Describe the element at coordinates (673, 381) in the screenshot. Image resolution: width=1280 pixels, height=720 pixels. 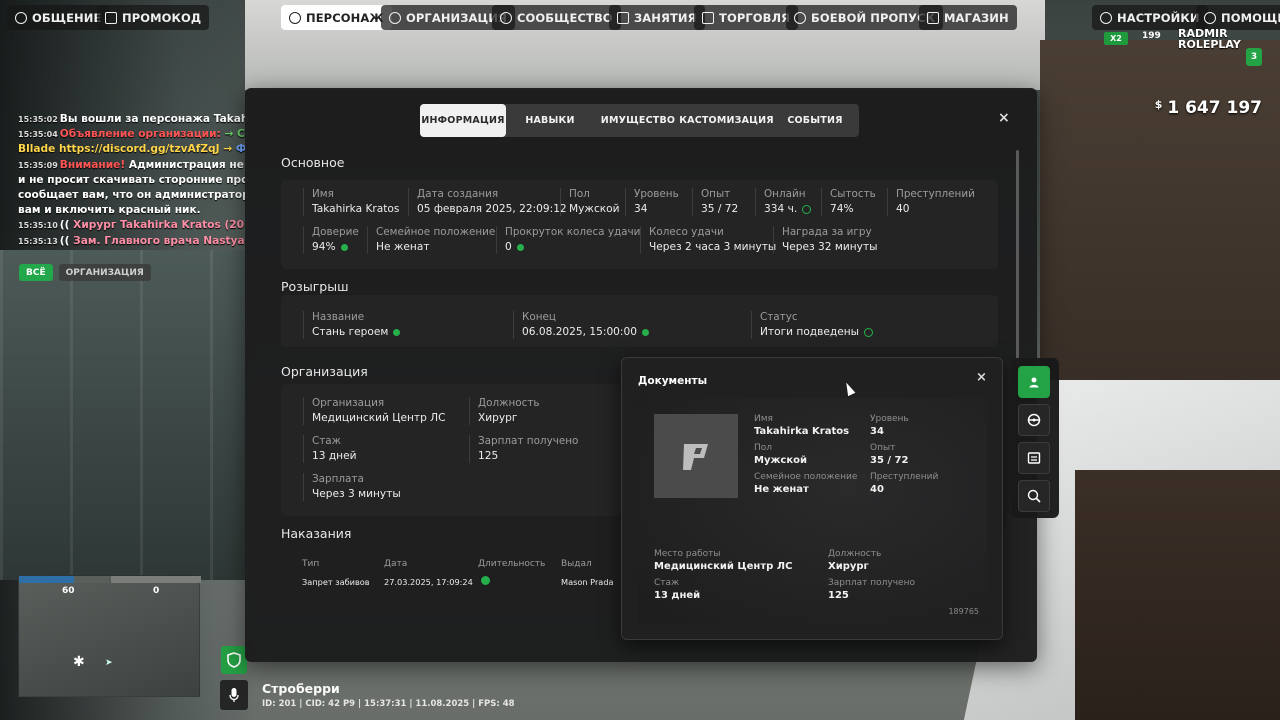
I see `documents-title: Документы` at that location.